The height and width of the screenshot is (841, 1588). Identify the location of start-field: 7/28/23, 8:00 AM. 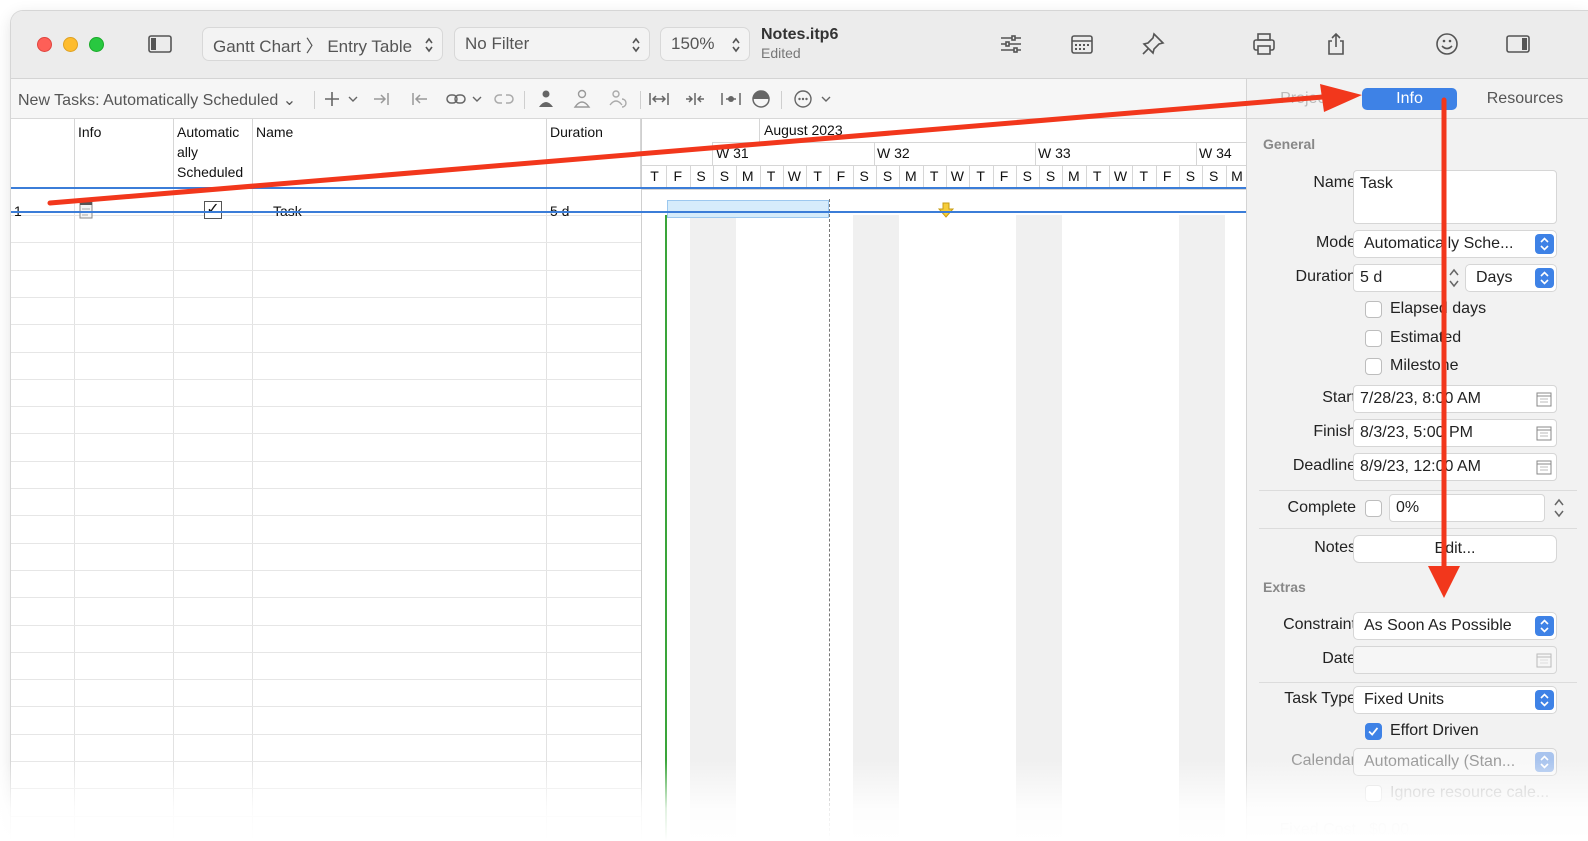
(1455, 399).